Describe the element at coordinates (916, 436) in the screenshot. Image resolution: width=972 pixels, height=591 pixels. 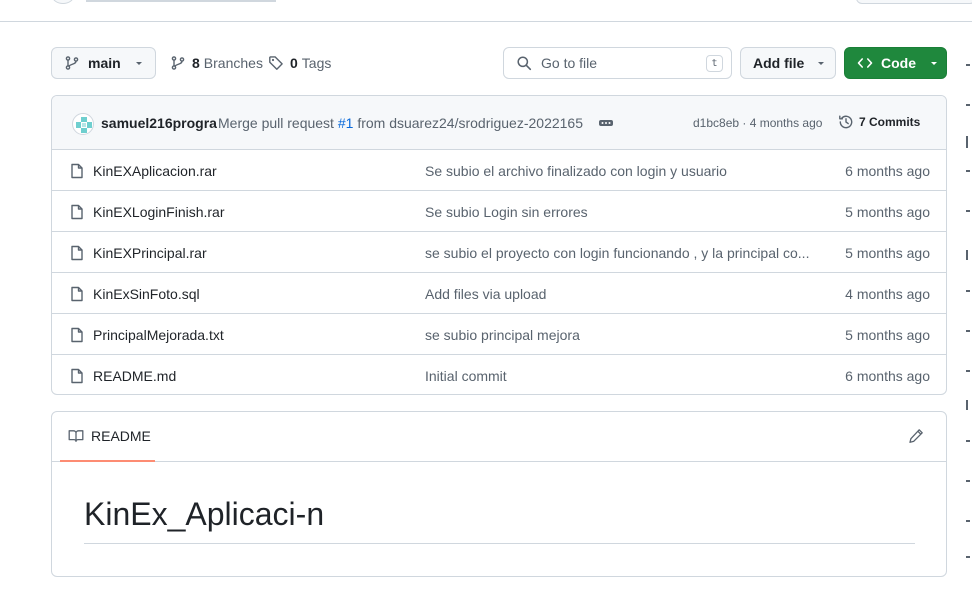
I see `pencil-icon` at that location.